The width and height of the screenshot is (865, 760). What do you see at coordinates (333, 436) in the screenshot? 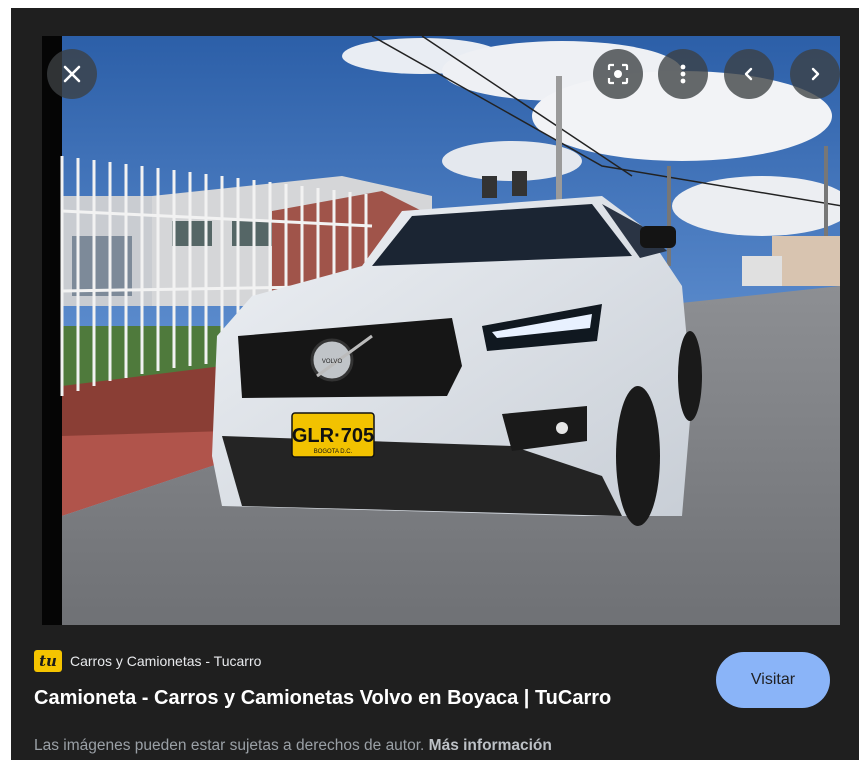
I see `license-plate-text: GLR·705` at bounding box center [333, 436].